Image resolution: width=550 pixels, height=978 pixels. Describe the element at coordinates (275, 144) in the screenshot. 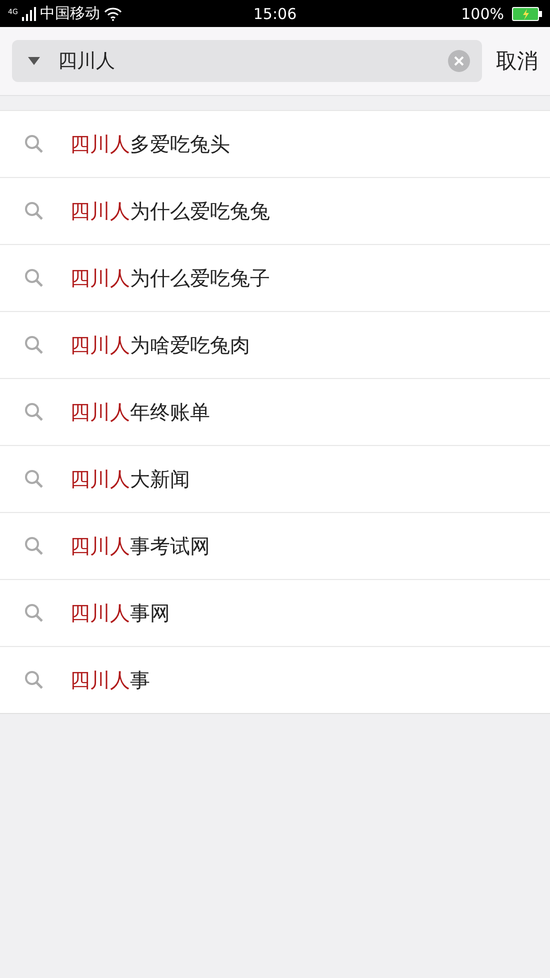

I see `suggestion-item: 四川人多爱吃兔头` at that location.